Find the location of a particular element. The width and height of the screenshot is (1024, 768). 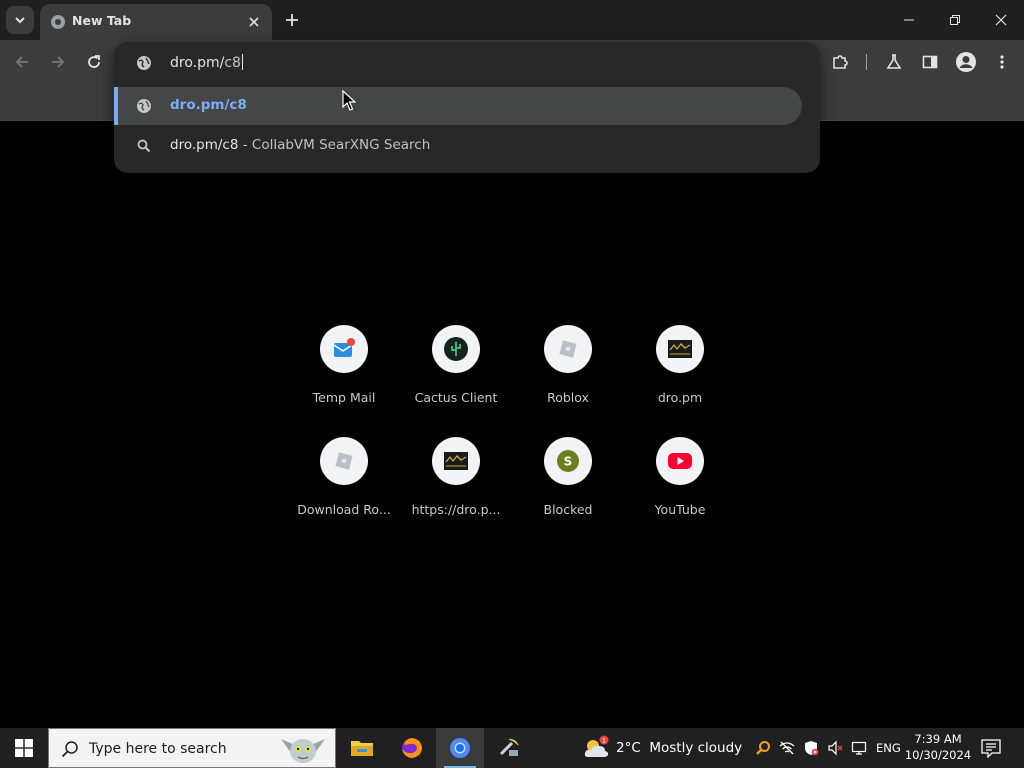

volume-muted-icon is located at coordinates (835, 748).